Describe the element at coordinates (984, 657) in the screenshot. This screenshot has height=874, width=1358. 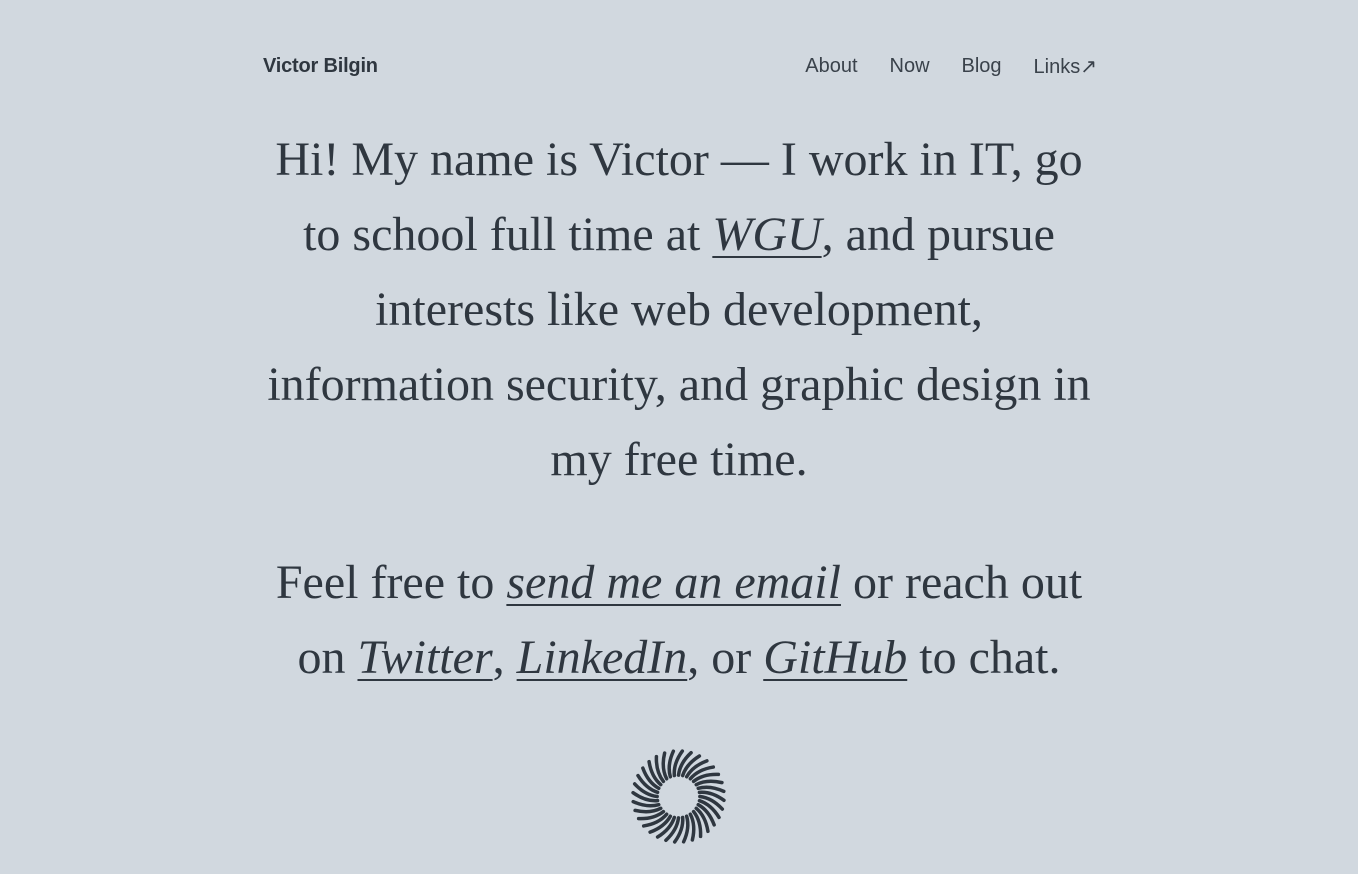
I see `contact-text-3: to chat.` at that location.